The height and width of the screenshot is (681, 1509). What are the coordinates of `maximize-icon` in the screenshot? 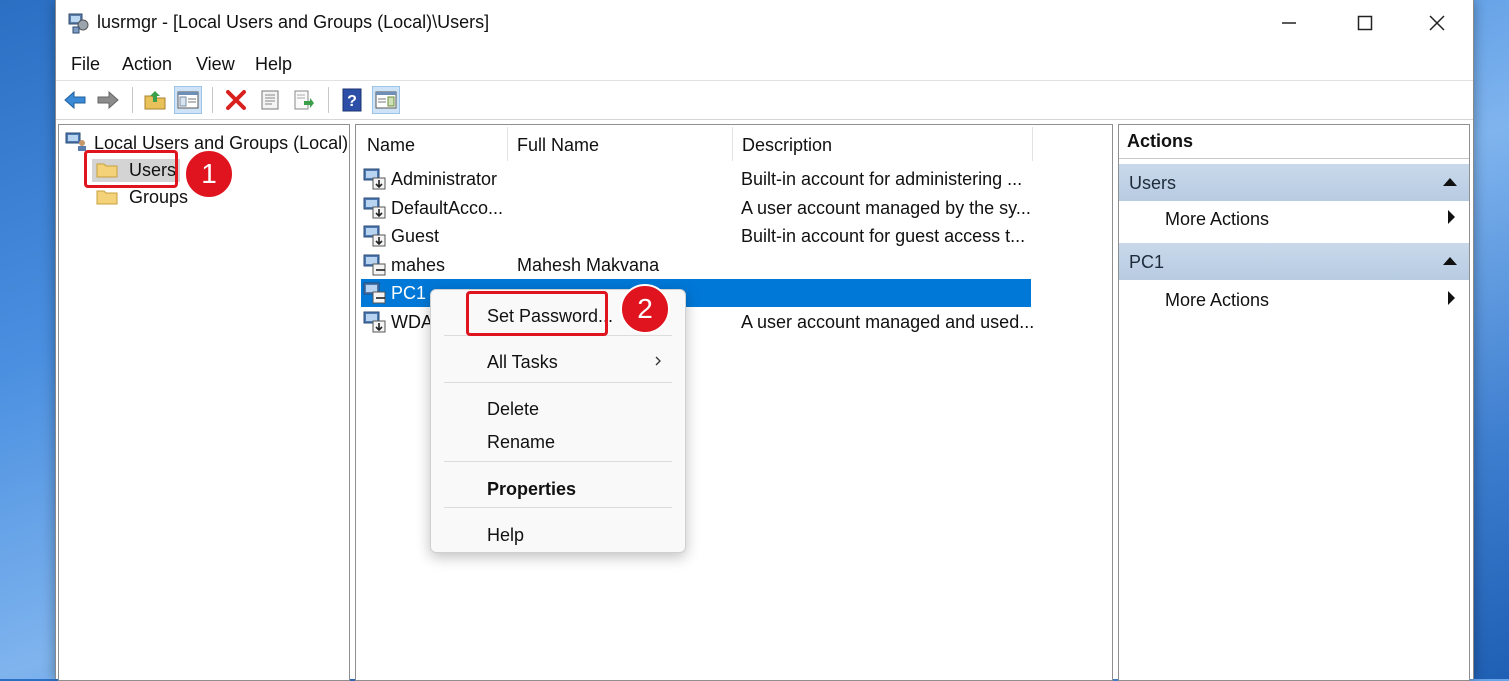 It's located at (1365, 23).